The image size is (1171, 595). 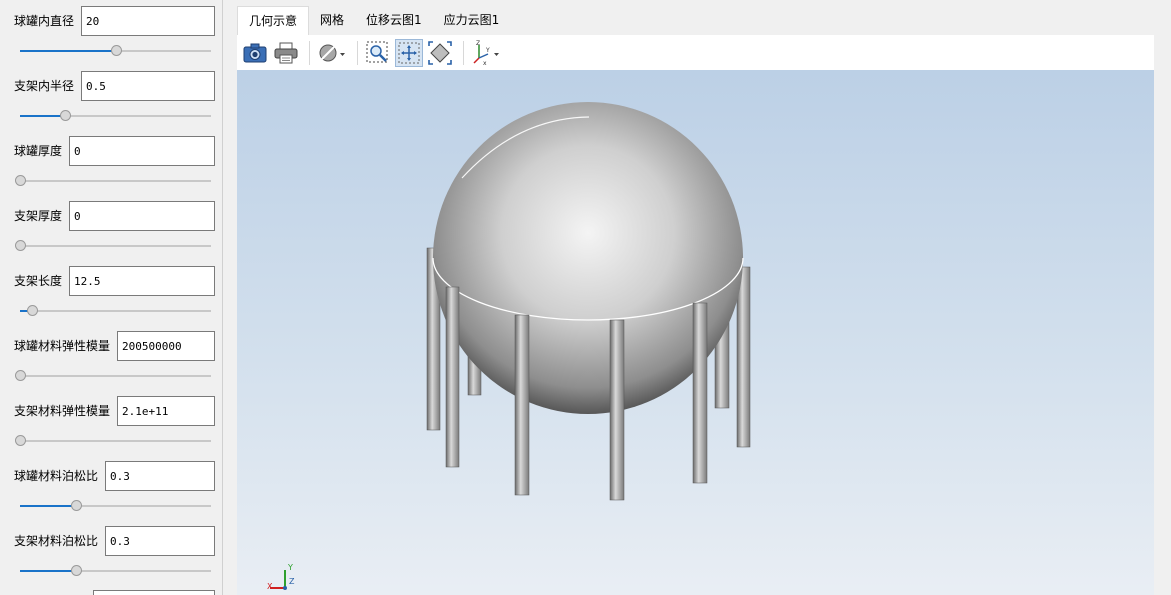 I want to click on display-mode-icon, so click(x=332, y=52).